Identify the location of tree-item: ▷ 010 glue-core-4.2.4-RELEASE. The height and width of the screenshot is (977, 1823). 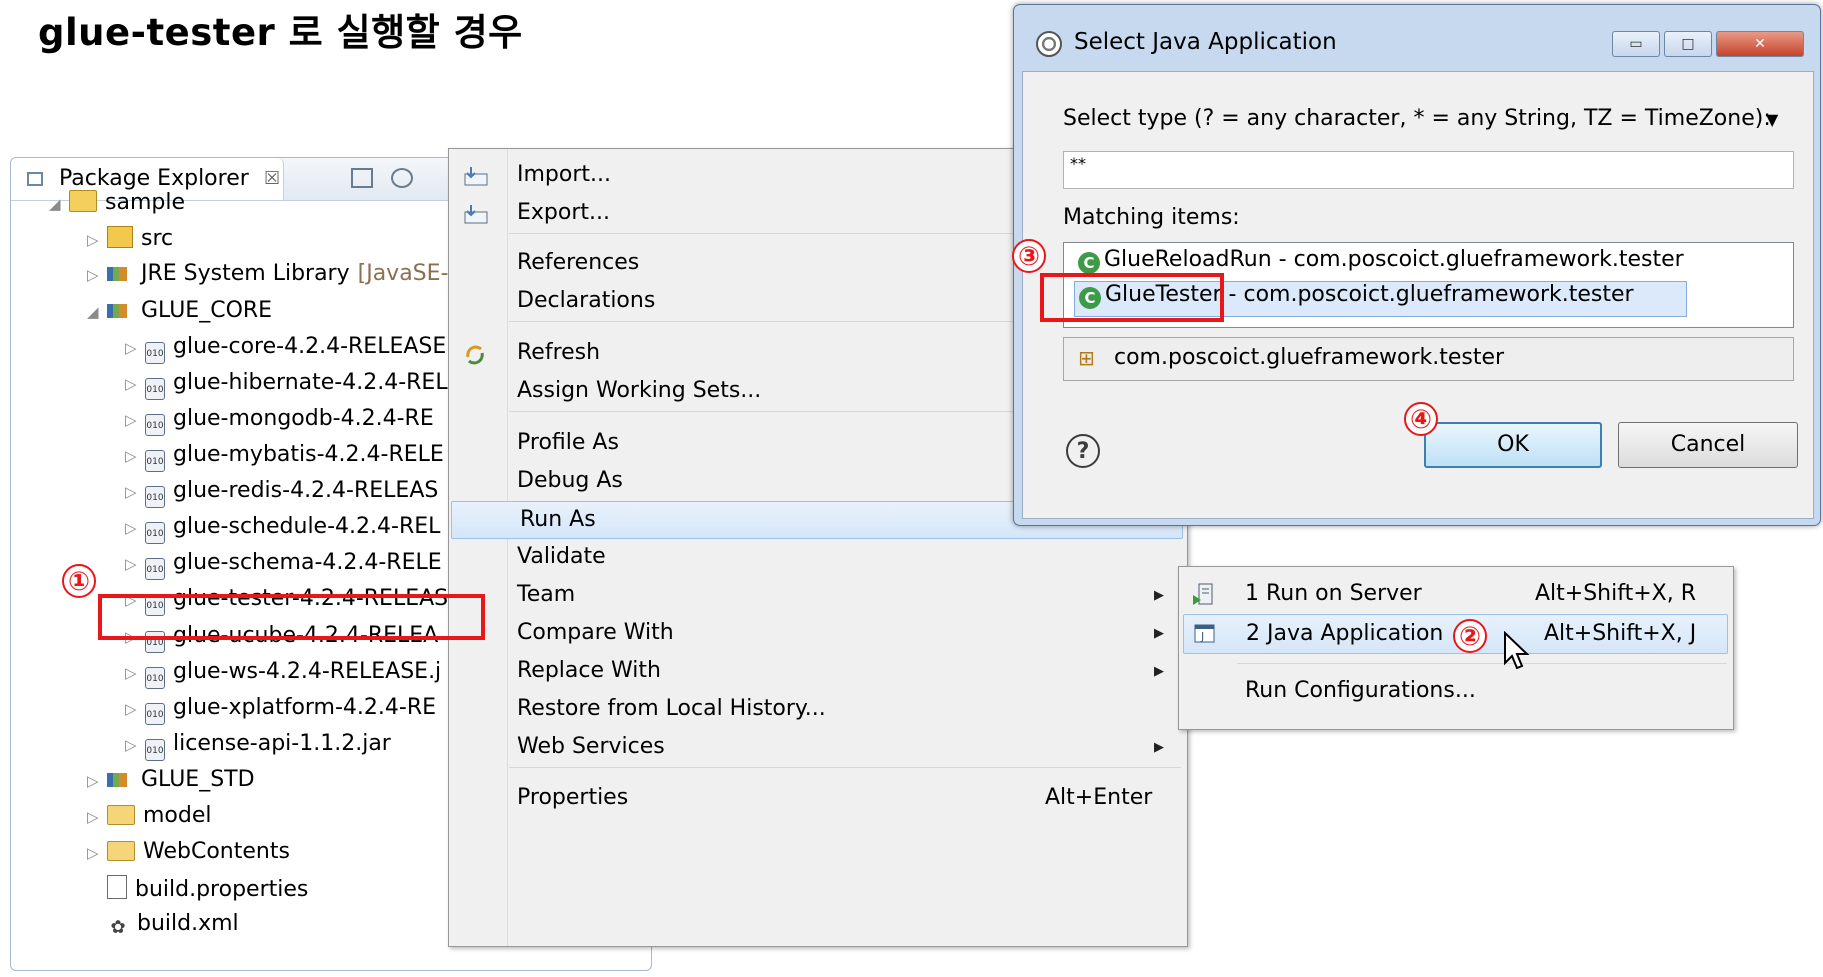
(285, 351).